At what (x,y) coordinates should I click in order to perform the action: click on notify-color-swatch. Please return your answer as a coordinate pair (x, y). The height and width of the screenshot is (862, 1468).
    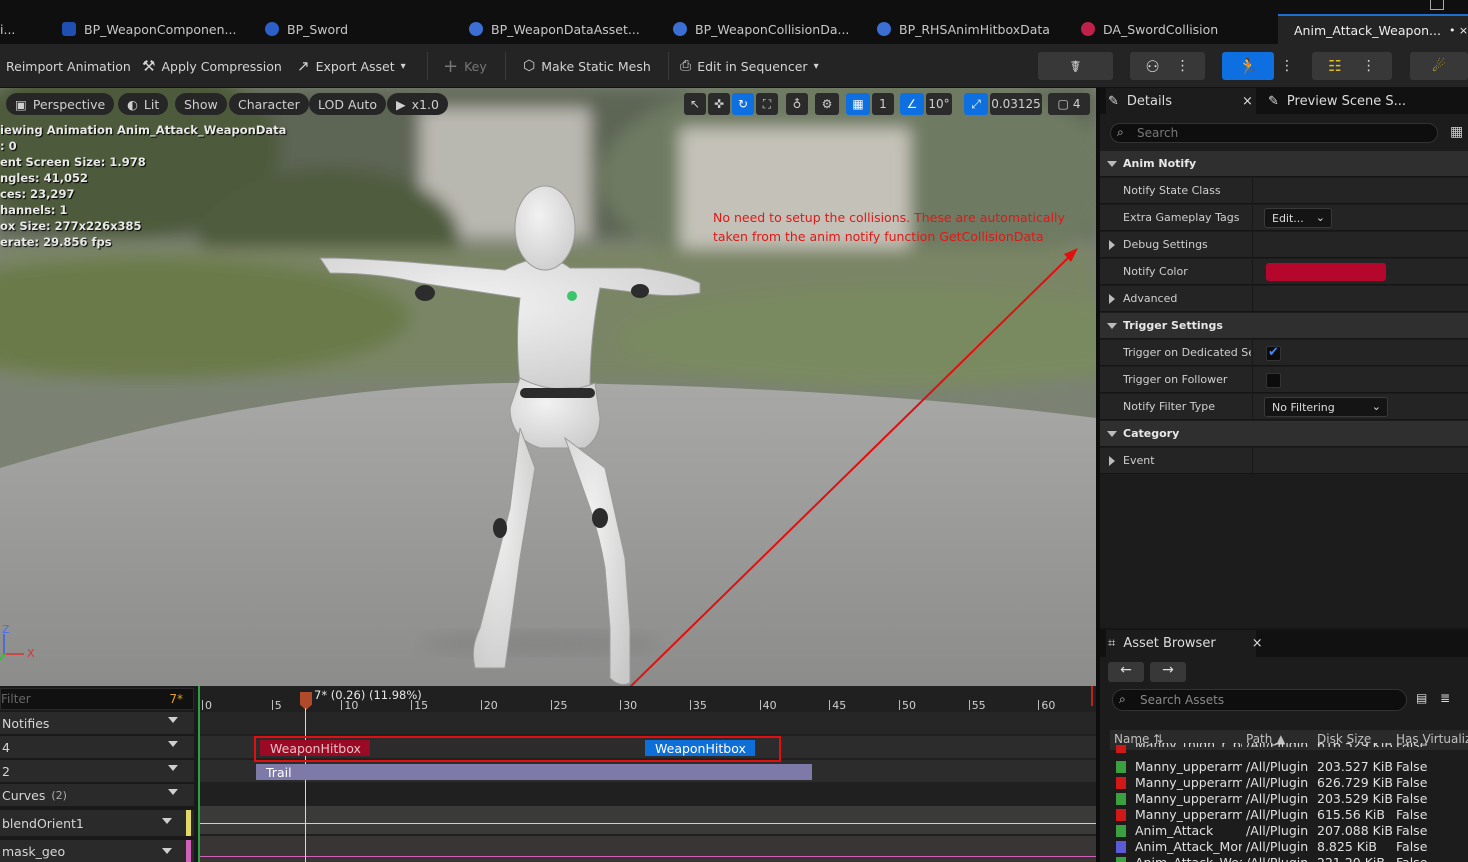
    Looking at the image, I should click on (1326, 272).